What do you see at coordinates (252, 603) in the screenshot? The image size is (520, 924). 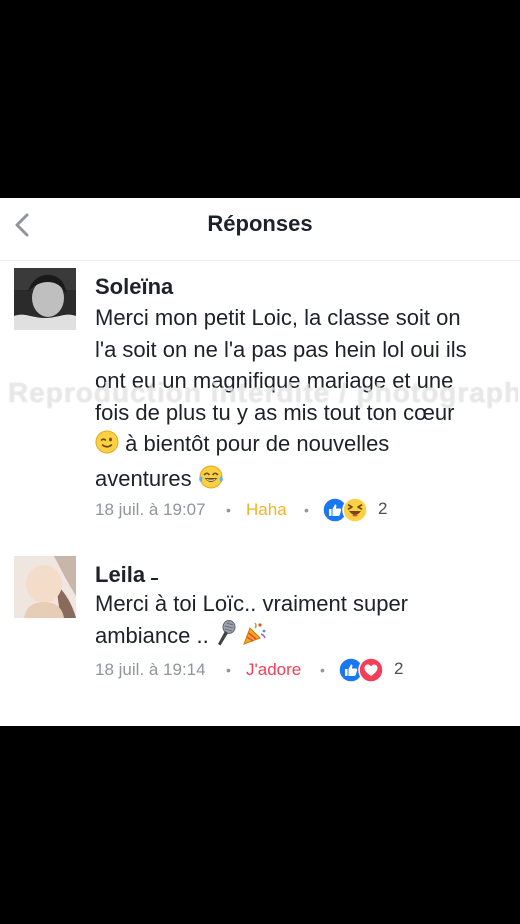 I see `comment-line: Merci à toi Loïc.. vraiment super` at bounding box center [252, 603].